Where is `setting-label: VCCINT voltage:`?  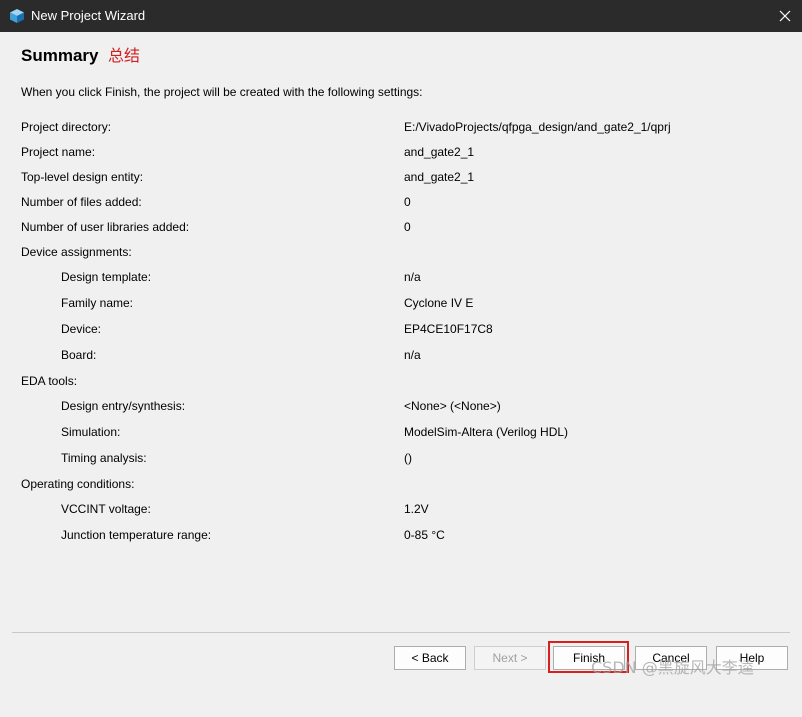 setting-label: VCCINT voltage: is located at coordinates (106, 509).